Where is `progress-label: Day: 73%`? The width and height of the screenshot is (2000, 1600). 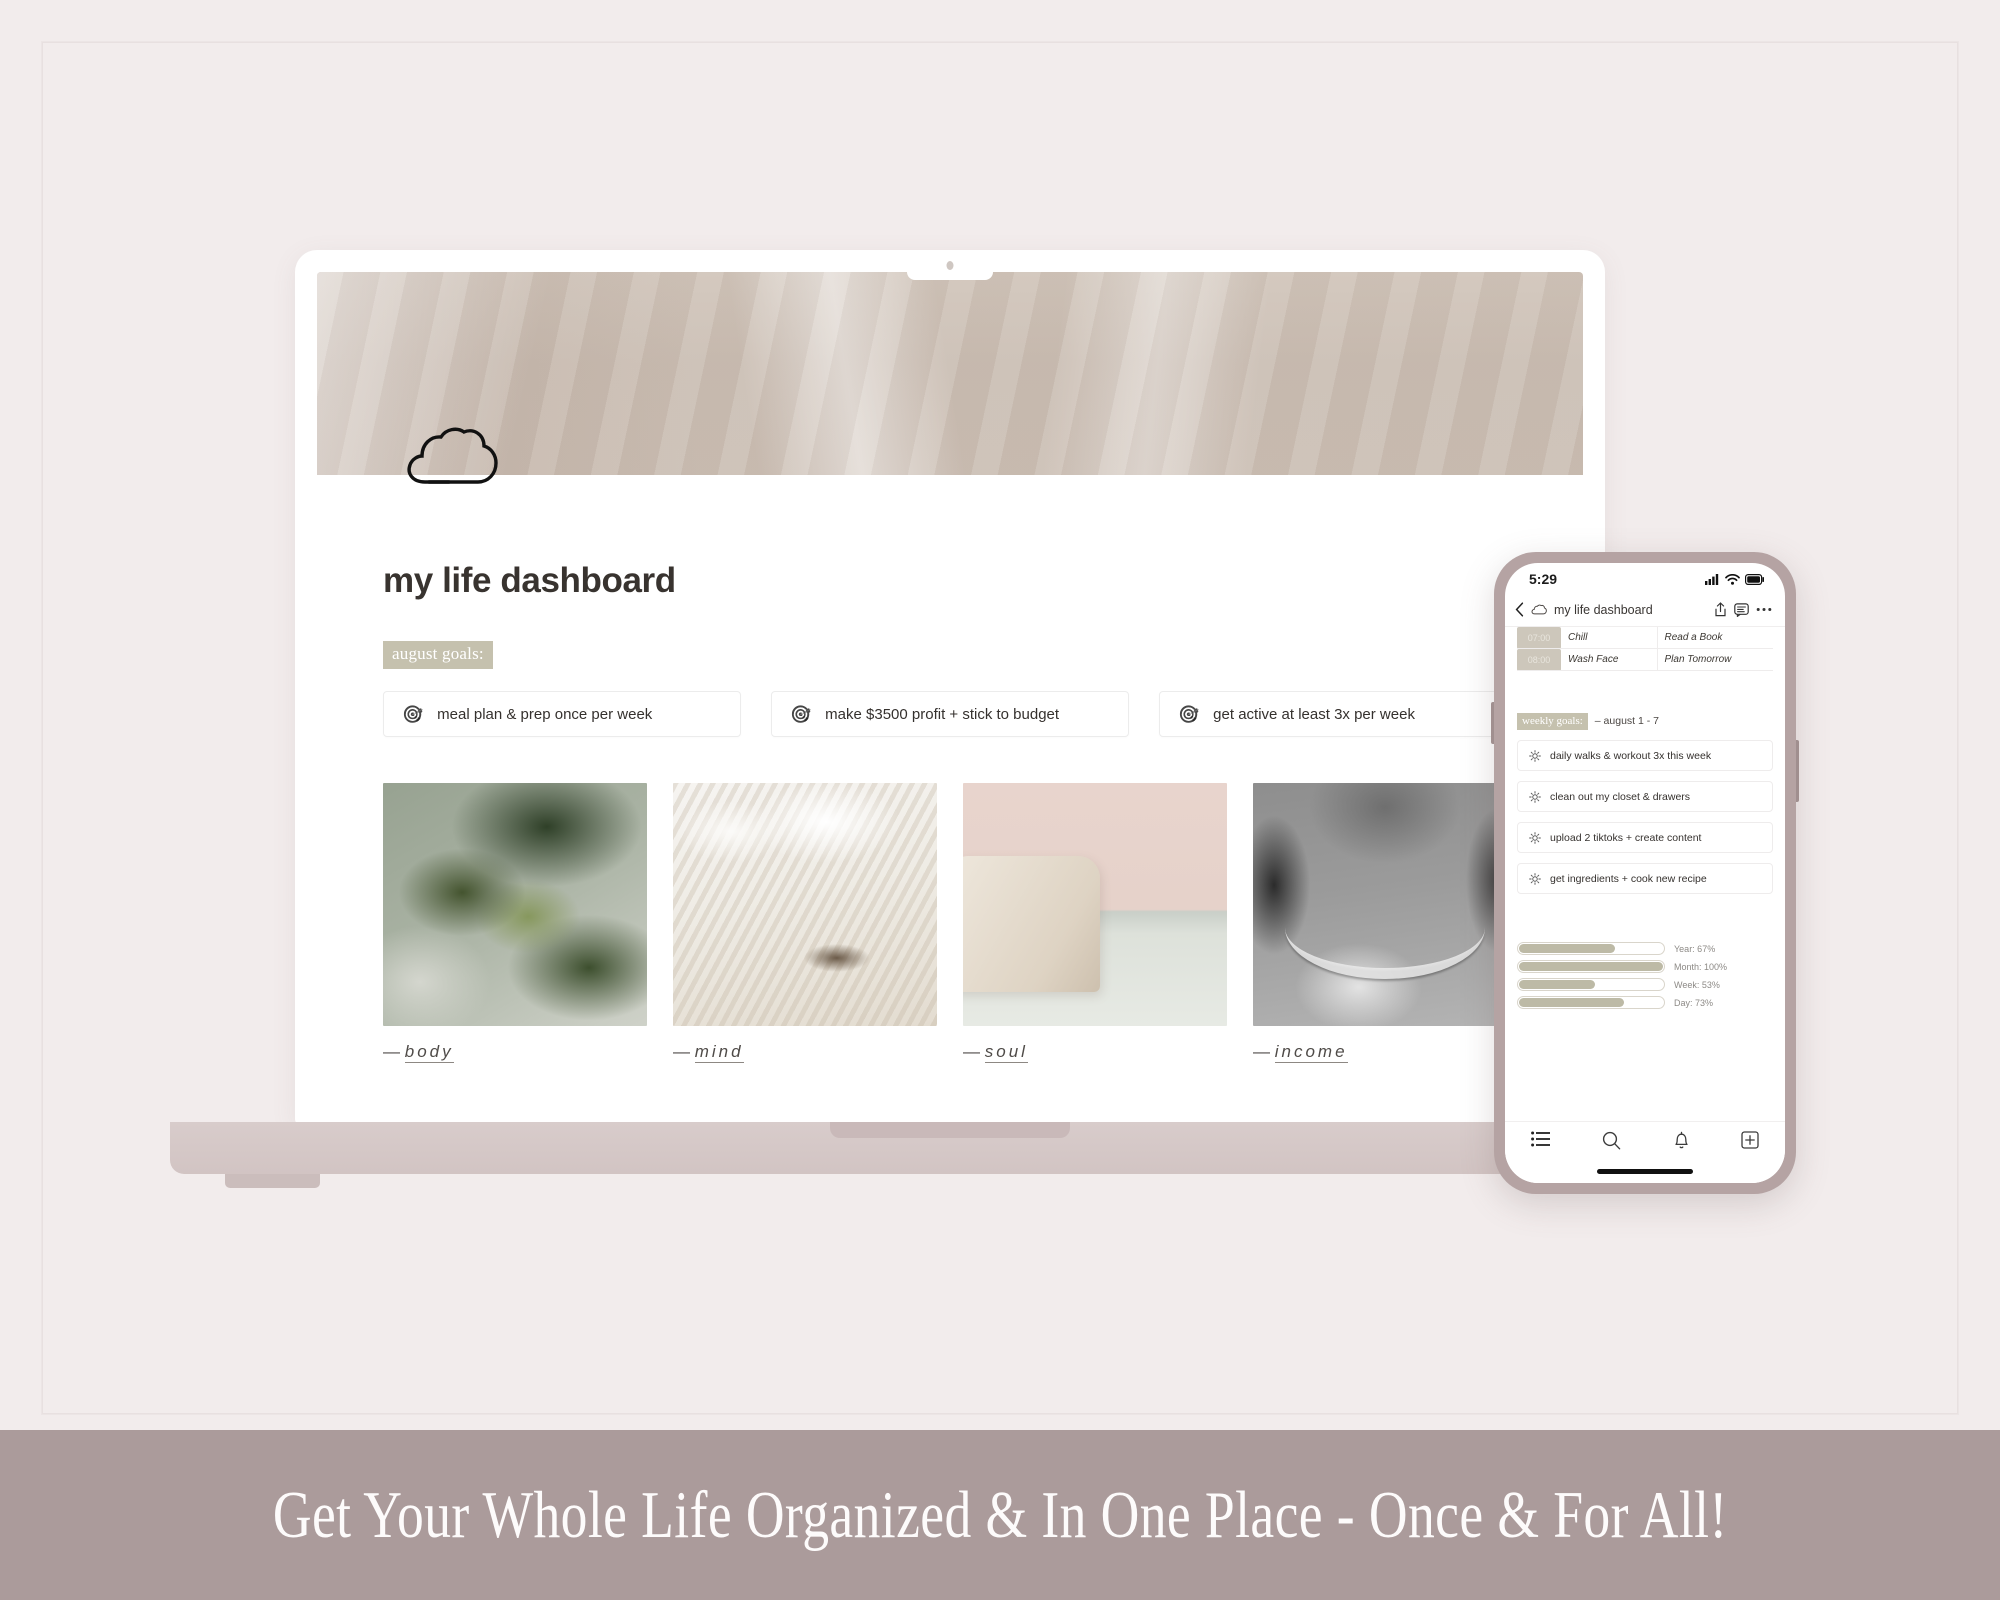 progress-label: Day: 73% is located at coordinates (1694, 1002).